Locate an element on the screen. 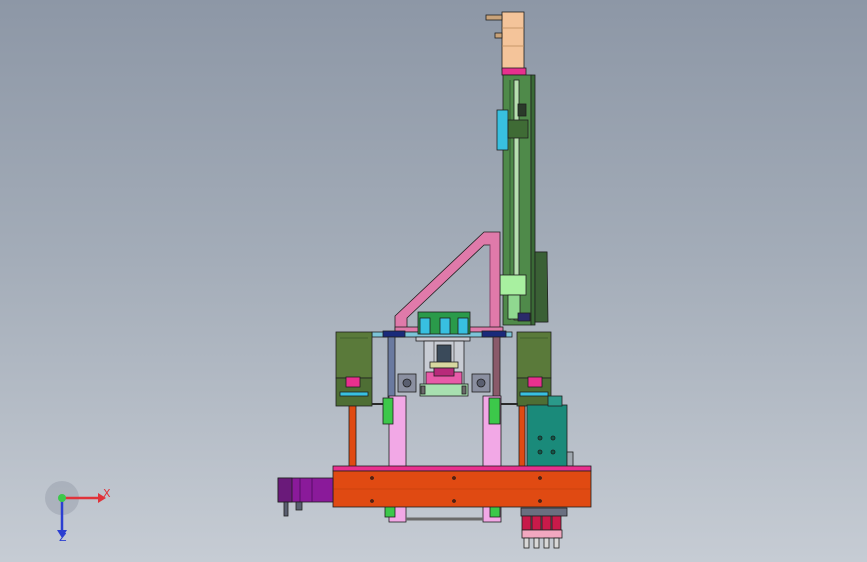  gearbox-motor is located at coordinates (550, 431).